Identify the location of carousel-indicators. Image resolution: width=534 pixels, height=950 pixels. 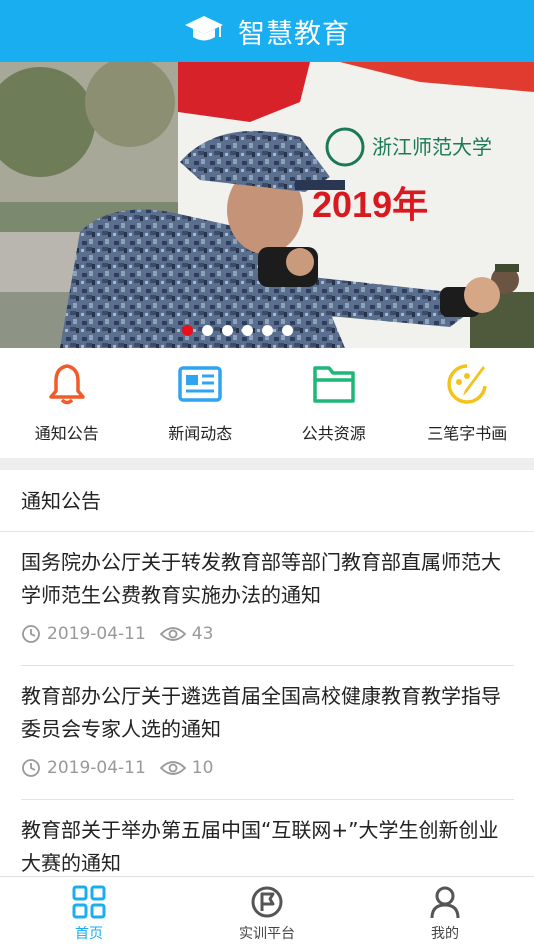
(267, 330).